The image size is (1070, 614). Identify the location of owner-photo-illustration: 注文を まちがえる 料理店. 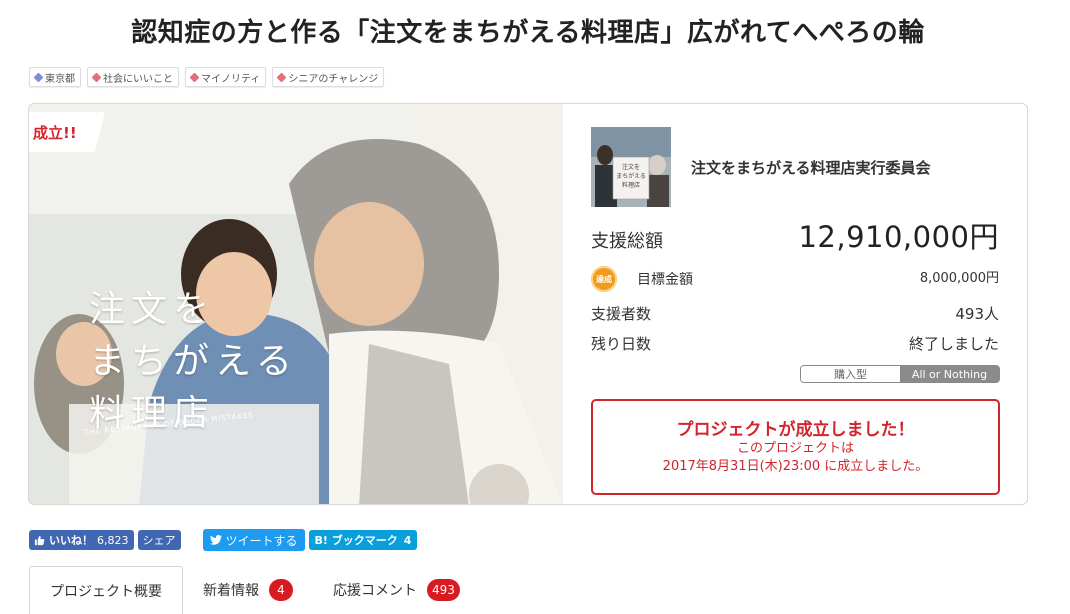
(631, 167).